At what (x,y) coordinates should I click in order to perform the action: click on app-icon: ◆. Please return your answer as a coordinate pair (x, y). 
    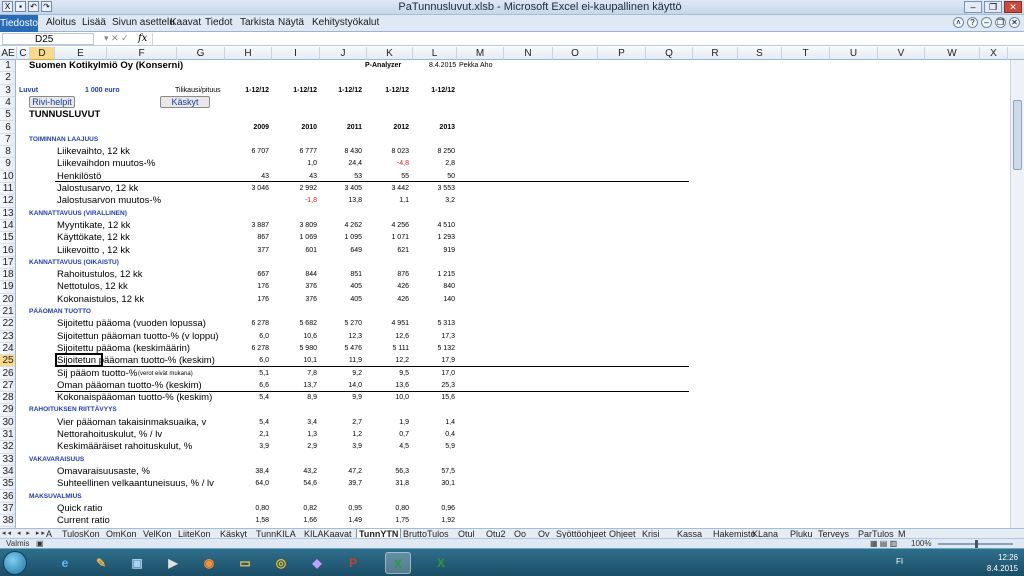
    Looking at the image, I should click on (317, 563).